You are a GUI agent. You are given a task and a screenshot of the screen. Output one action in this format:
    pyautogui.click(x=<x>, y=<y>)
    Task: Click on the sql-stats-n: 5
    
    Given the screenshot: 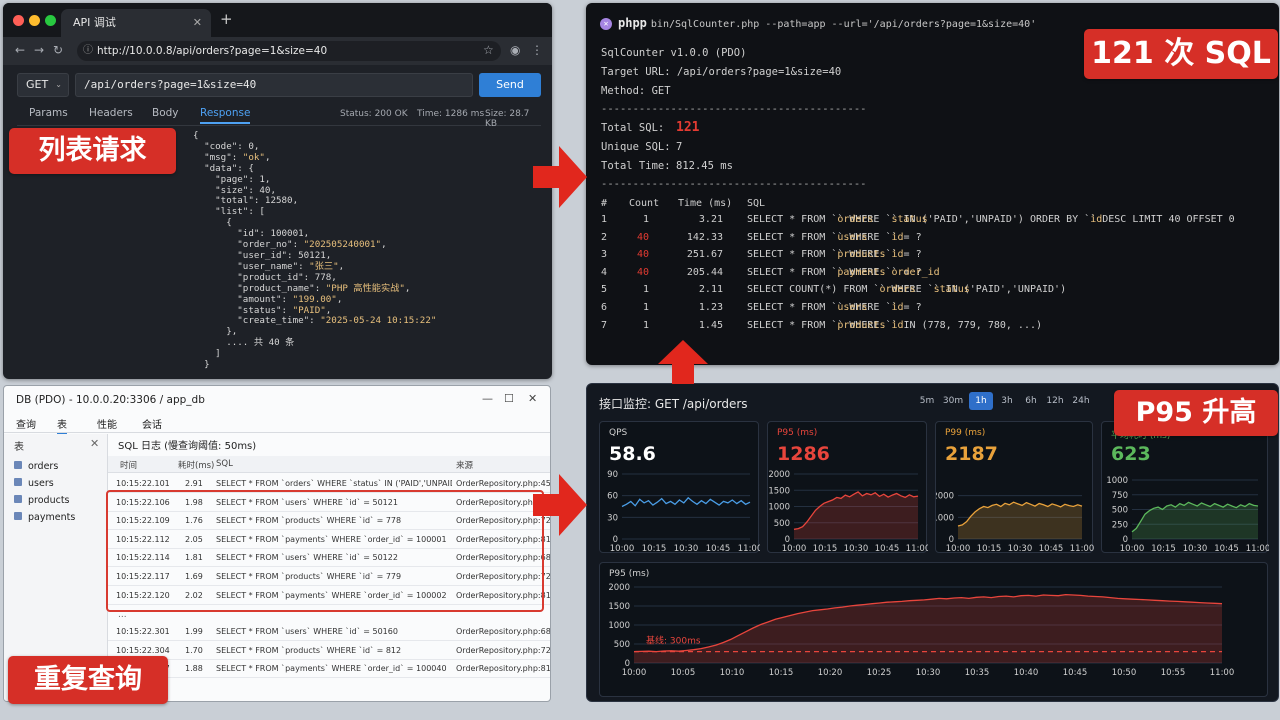 What is the action you would take?
    pyautogui.click(x=604, y=290)
    